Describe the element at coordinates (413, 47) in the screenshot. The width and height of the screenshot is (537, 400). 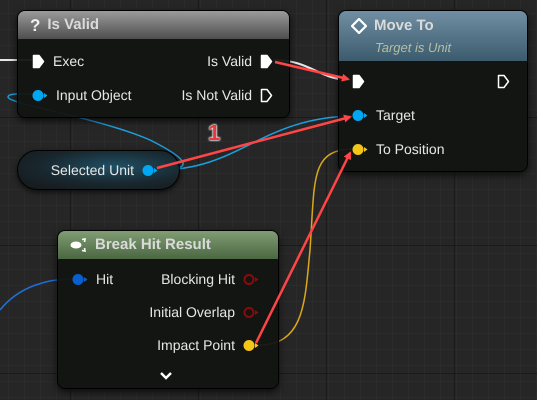
I see `node-subtitle: Target is Unit` at that location.